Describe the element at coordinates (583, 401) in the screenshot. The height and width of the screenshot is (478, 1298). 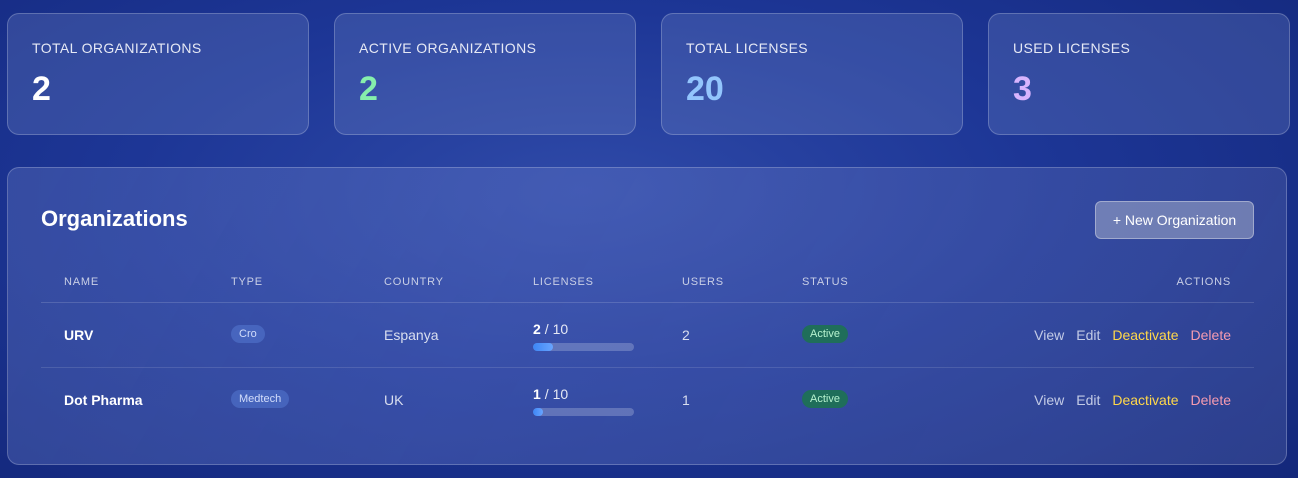
I see `license-usage: 1 / 10` at that location.